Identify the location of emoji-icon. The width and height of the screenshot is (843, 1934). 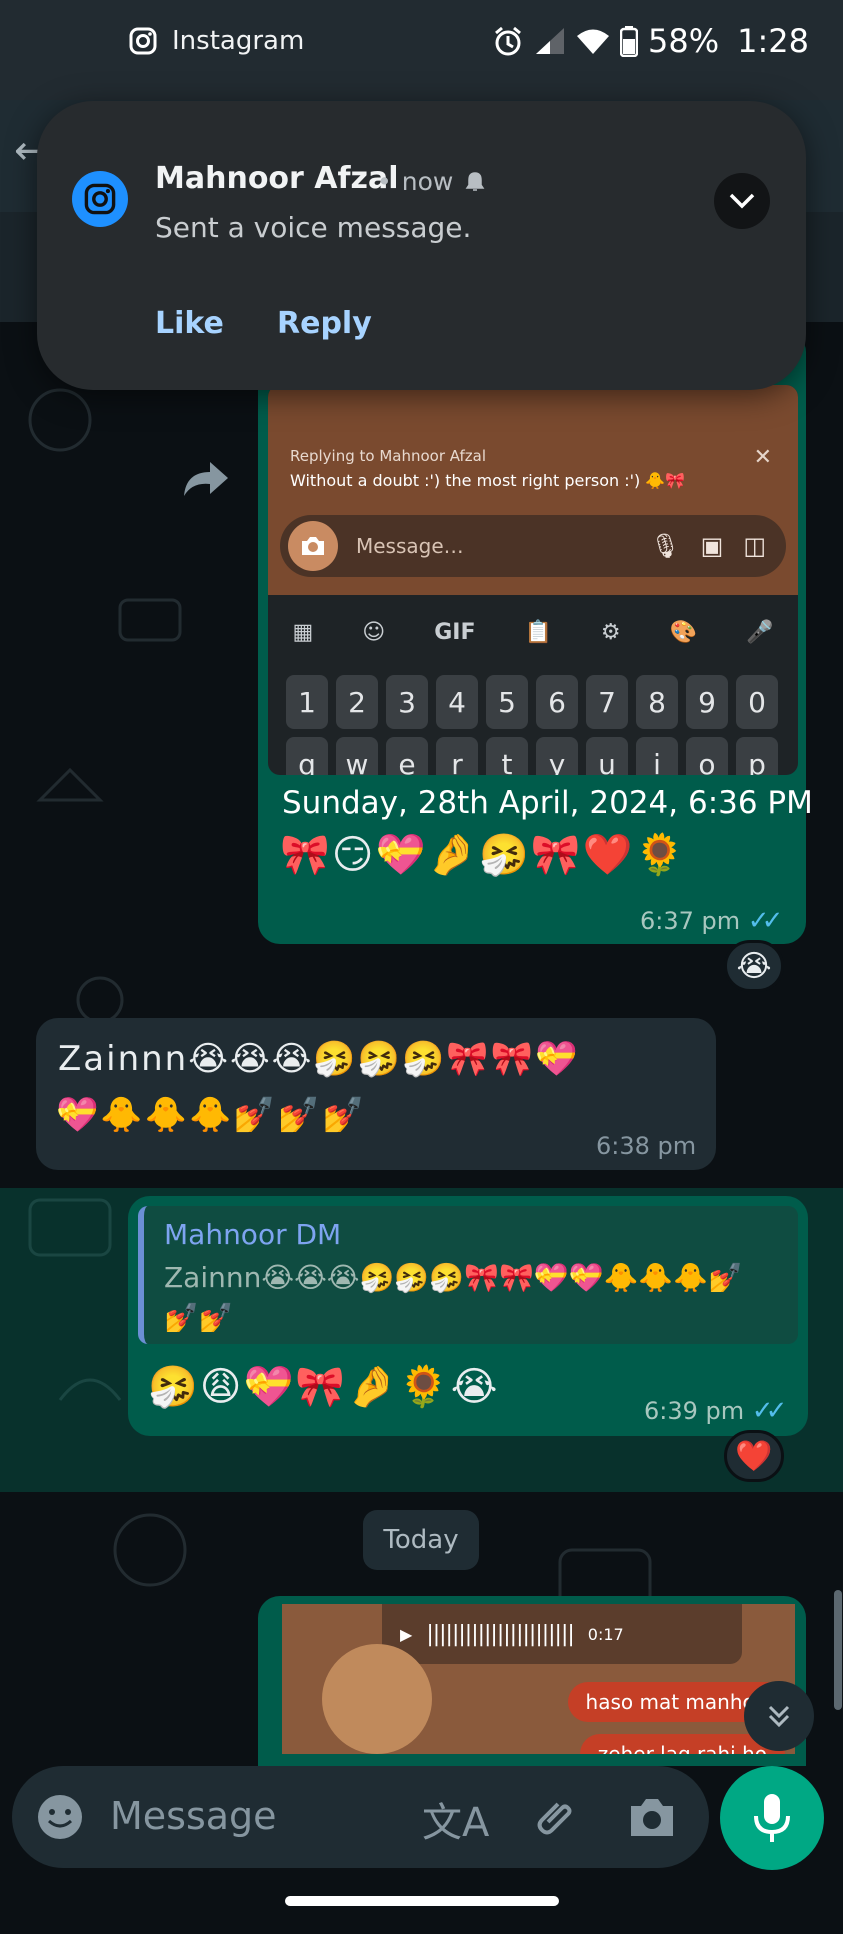
(60, 1817).